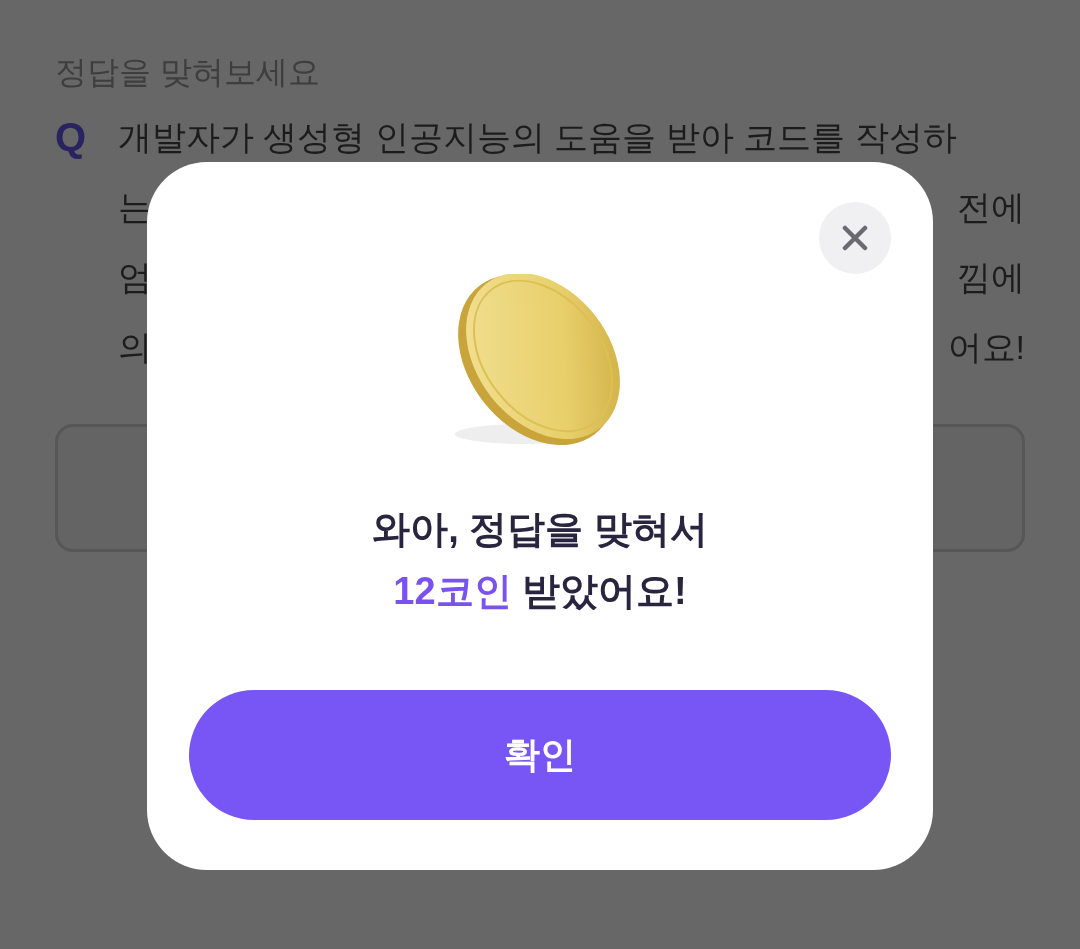 The image size is (1080, 949). I want to click on question-text: 는, so click(135, 207).